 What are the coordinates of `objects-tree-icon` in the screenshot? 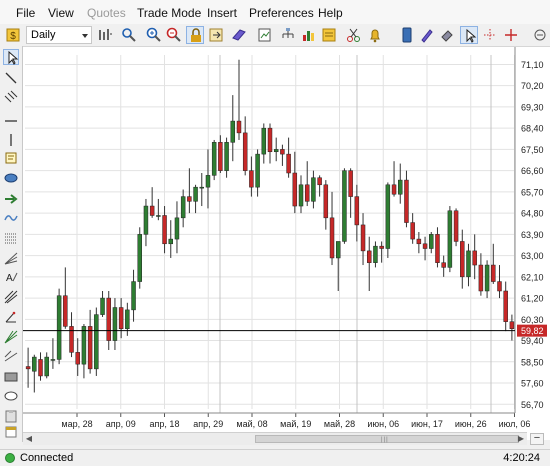 It's located at (288, 35).